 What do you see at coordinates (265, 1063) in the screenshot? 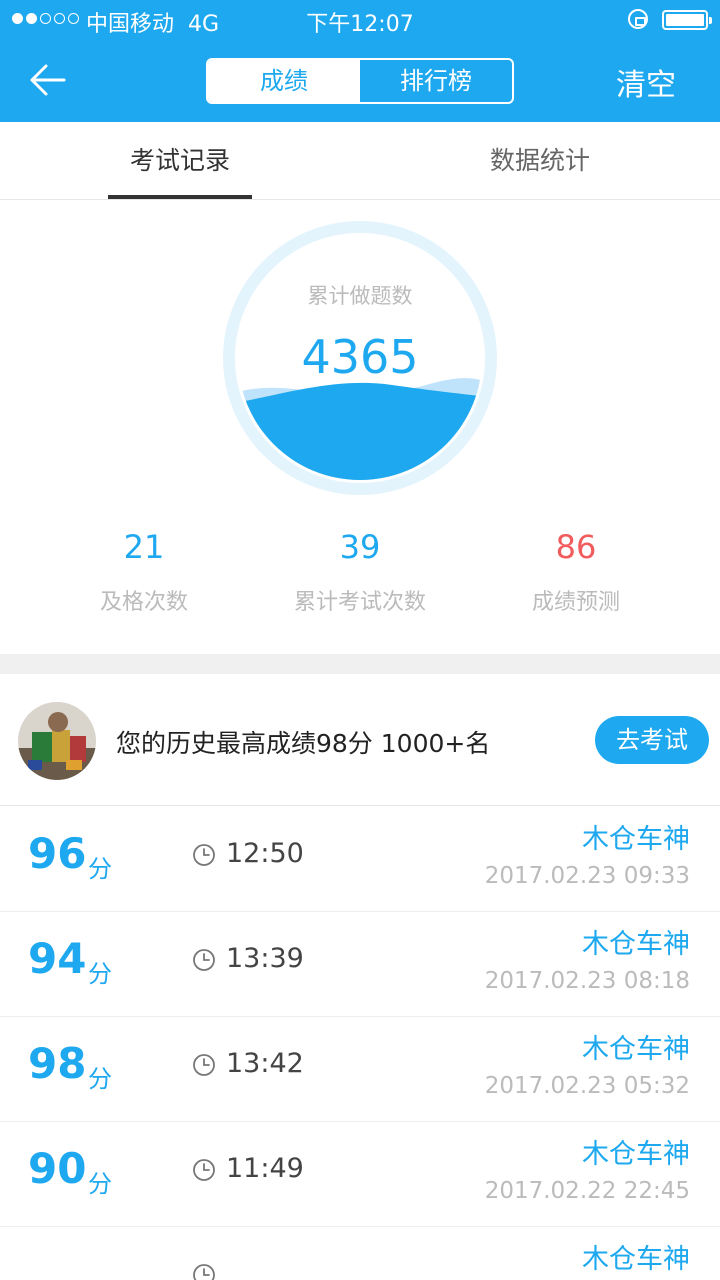
I see `record-duration: 13:42` at bounding box center [265, 1063].